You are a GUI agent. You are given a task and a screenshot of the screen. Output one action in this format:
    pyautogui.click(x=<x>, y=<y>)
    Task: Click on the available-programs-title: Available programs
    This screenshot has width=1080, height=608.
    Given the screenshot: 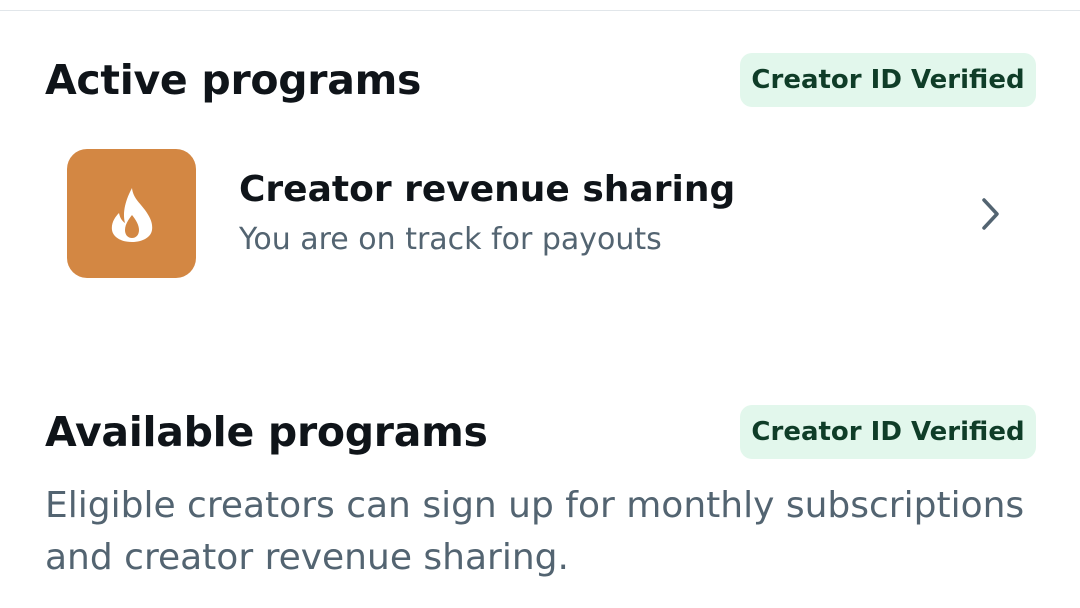 What is the action you would take?
    pyautogui.click(x=266, y=432)
    